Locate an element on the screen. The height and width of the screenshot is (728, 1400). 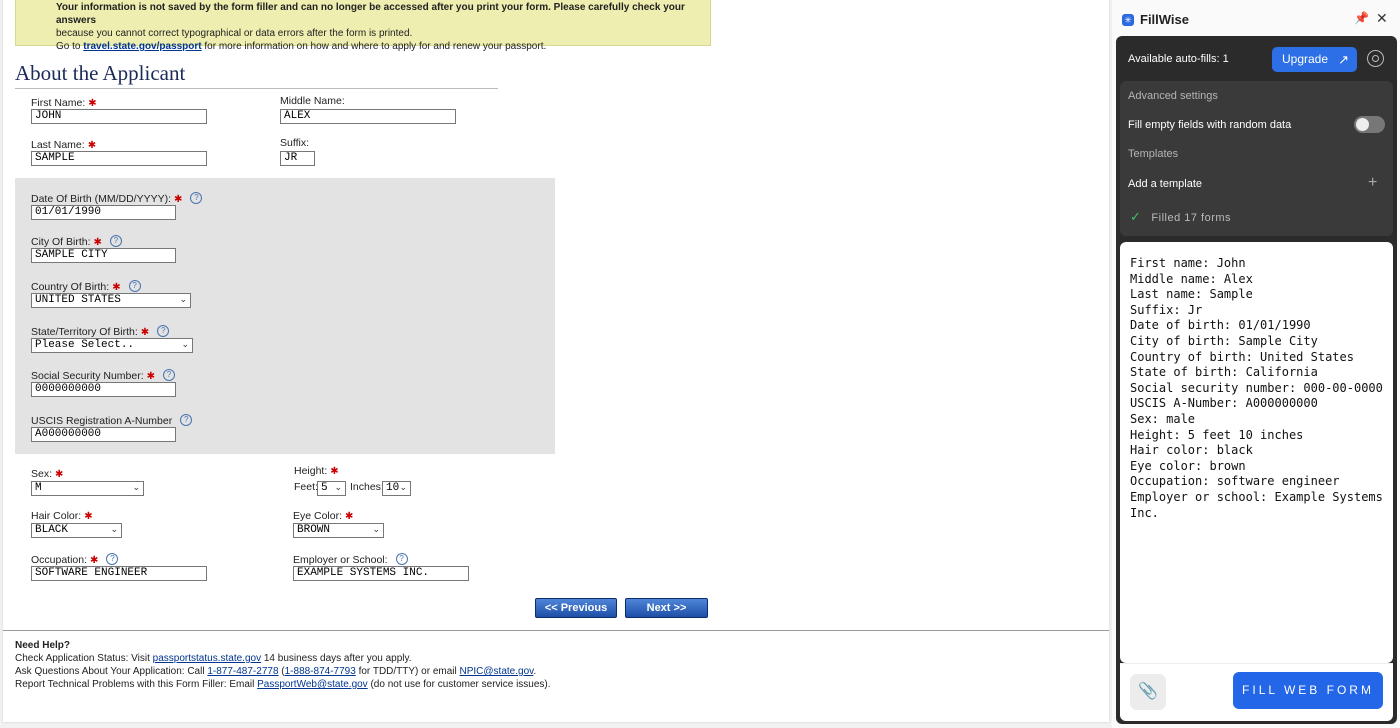
action-bar: 📎 FILL WEB FORM is located at coordinates (1256, 692).